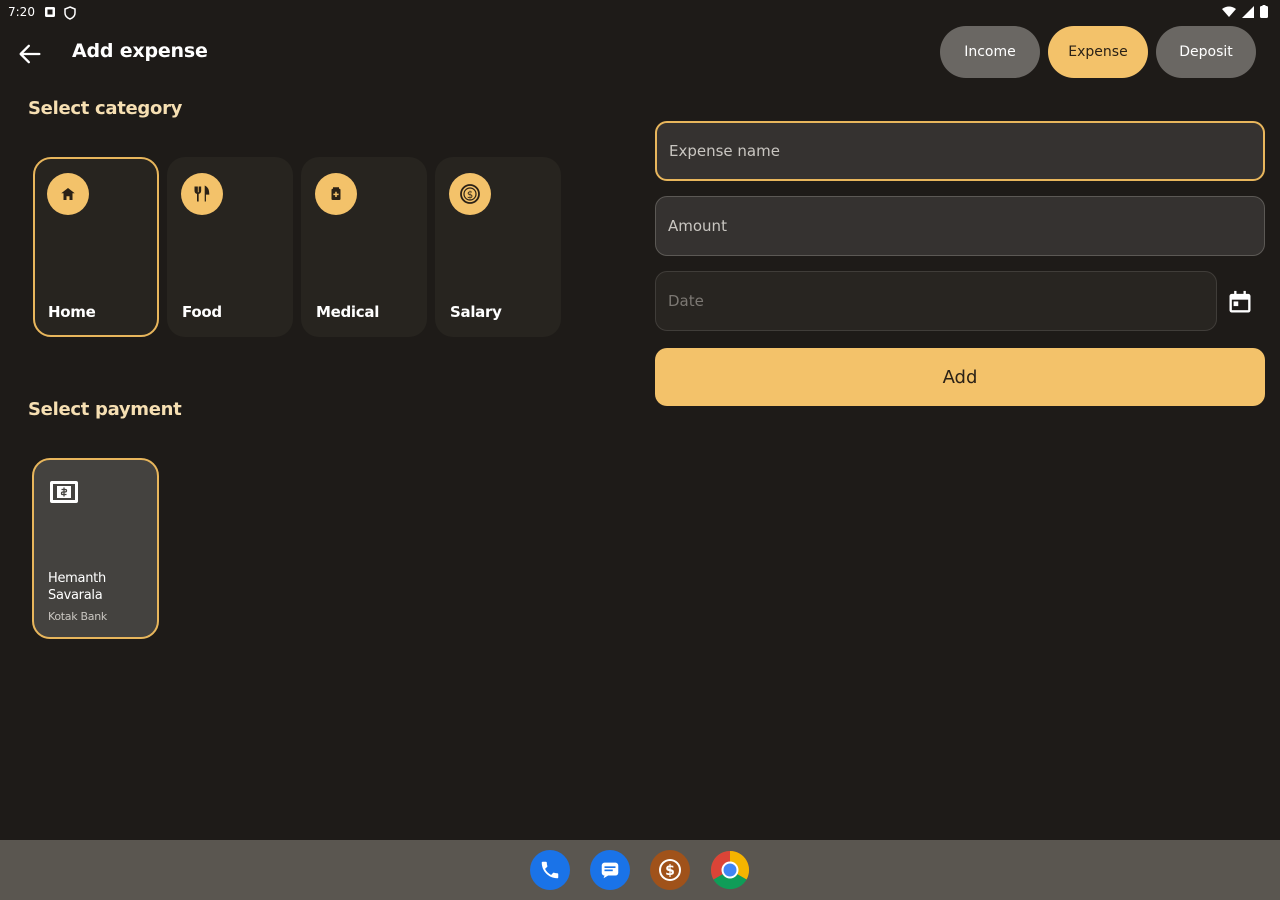 The width and height of the screenshot is (1280, 900). Describe the element at coordinates (72, 312) in the screenshot. I see `category-label: Home` at that location.